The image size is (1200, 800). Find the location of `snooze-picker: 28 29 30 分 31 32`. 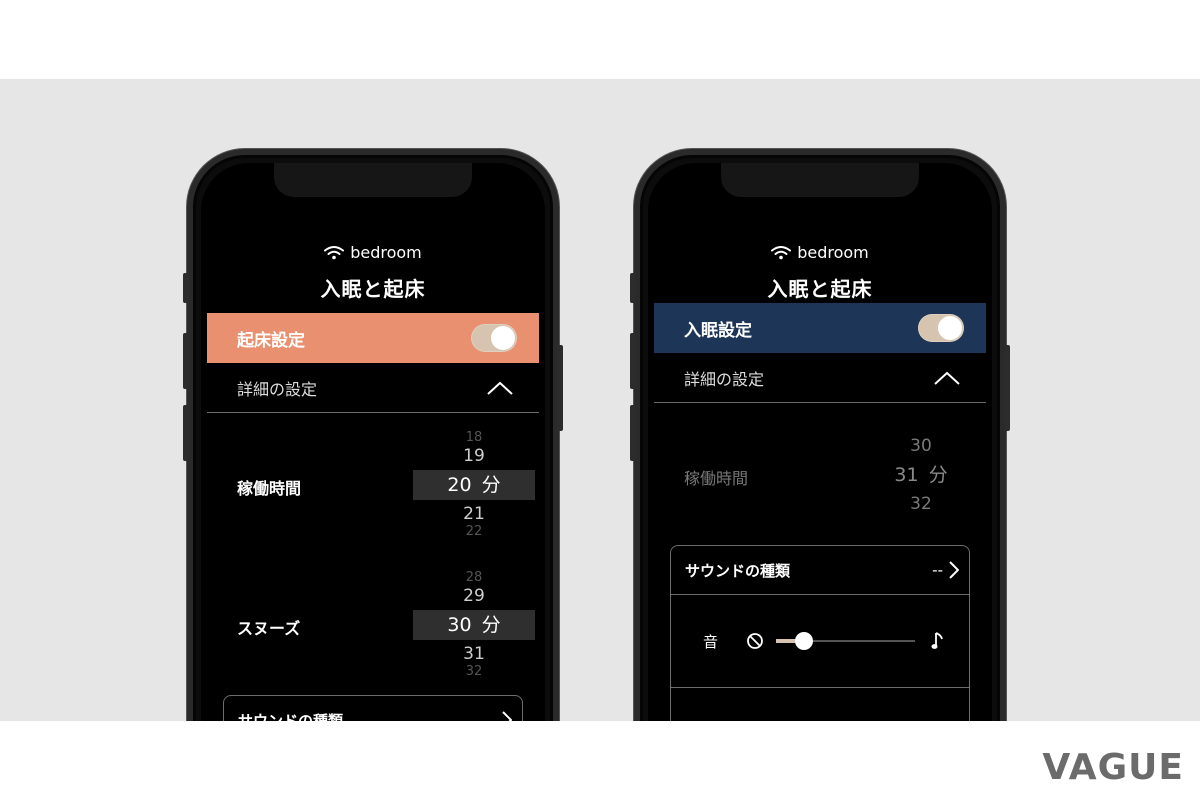

snooze-picker: 28 29 30 分 31 32 is located at coordinates (474, 625).